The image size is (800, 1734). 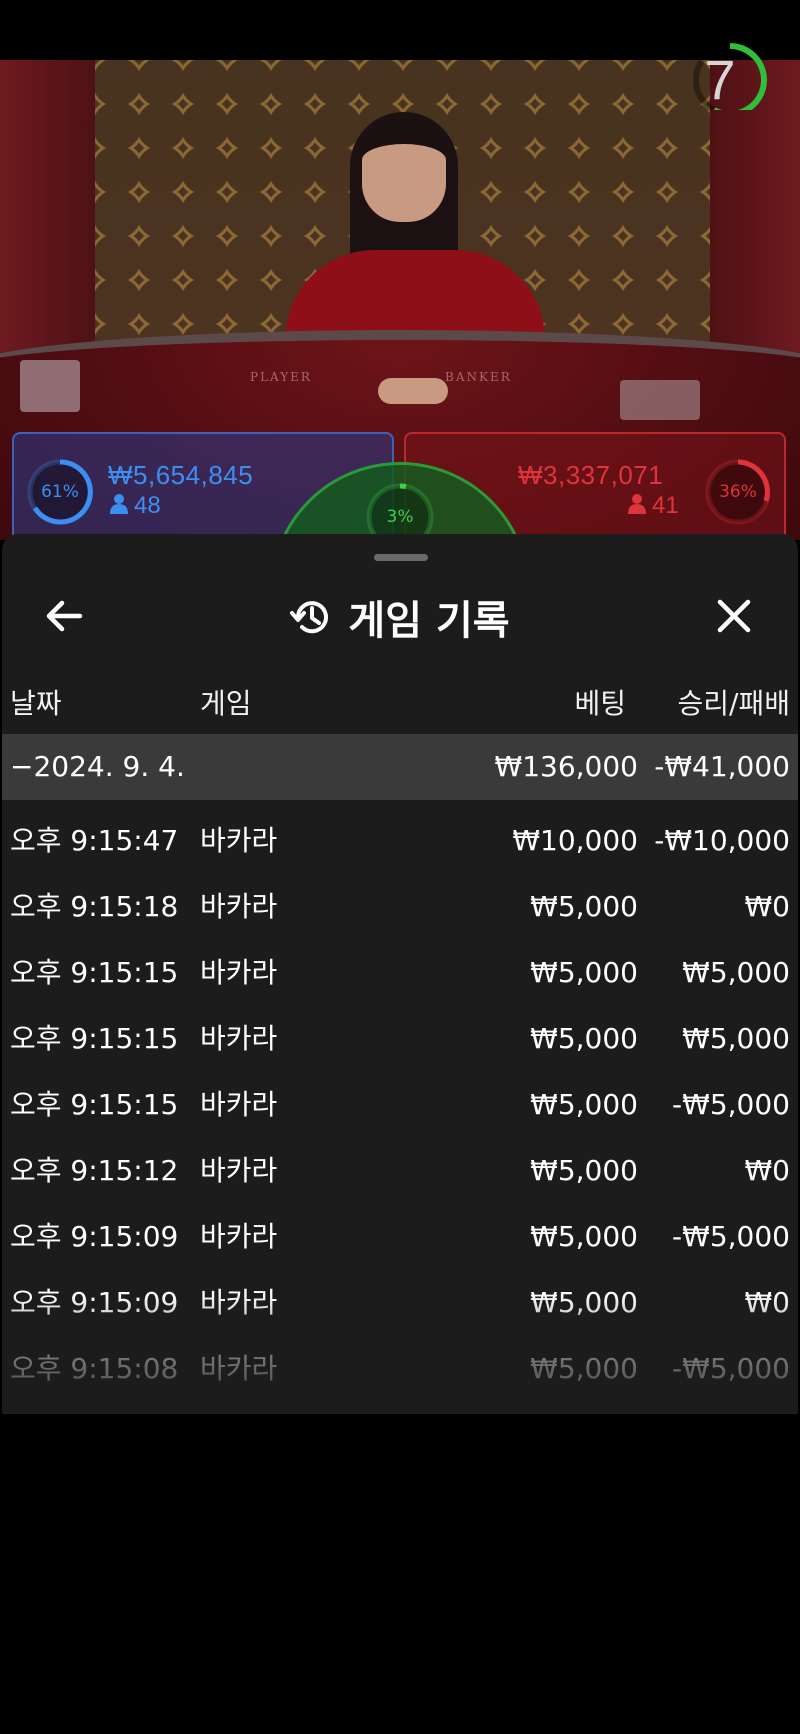 I want to click on row-bet: ₩10,000, so click(x=575, y=840).